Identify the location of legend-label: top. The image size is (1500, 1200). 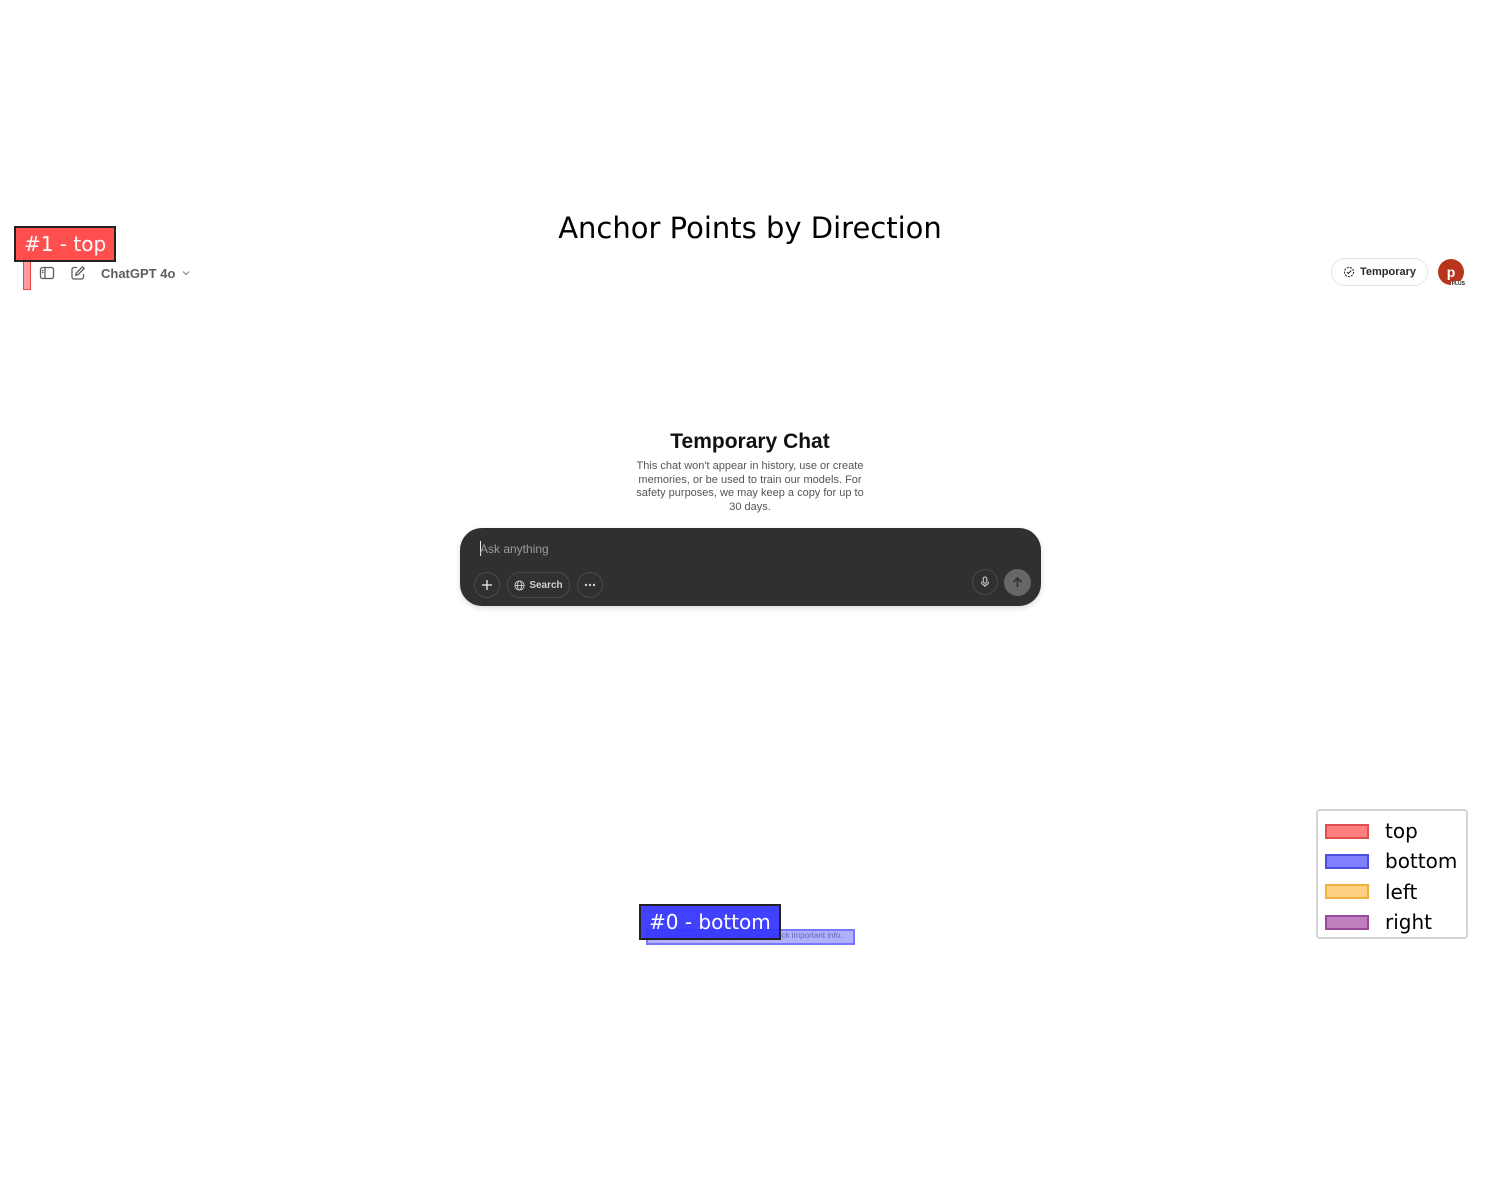
(1401, 831).